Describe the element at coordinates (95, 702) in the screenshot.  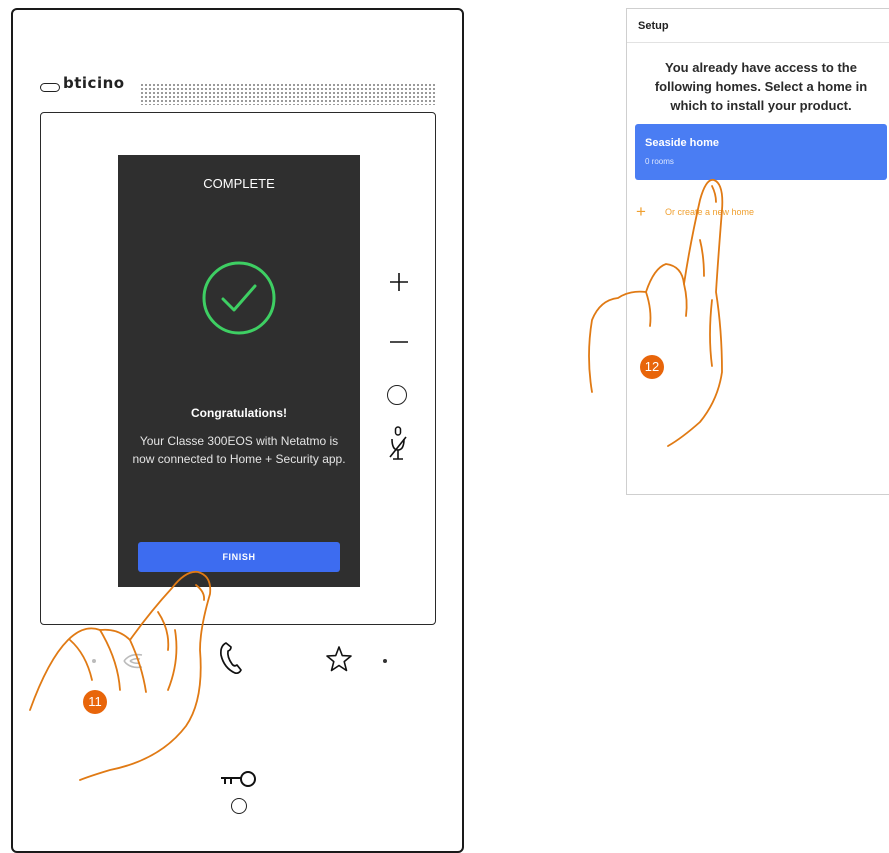
I see `step-badge: 11` at that location.